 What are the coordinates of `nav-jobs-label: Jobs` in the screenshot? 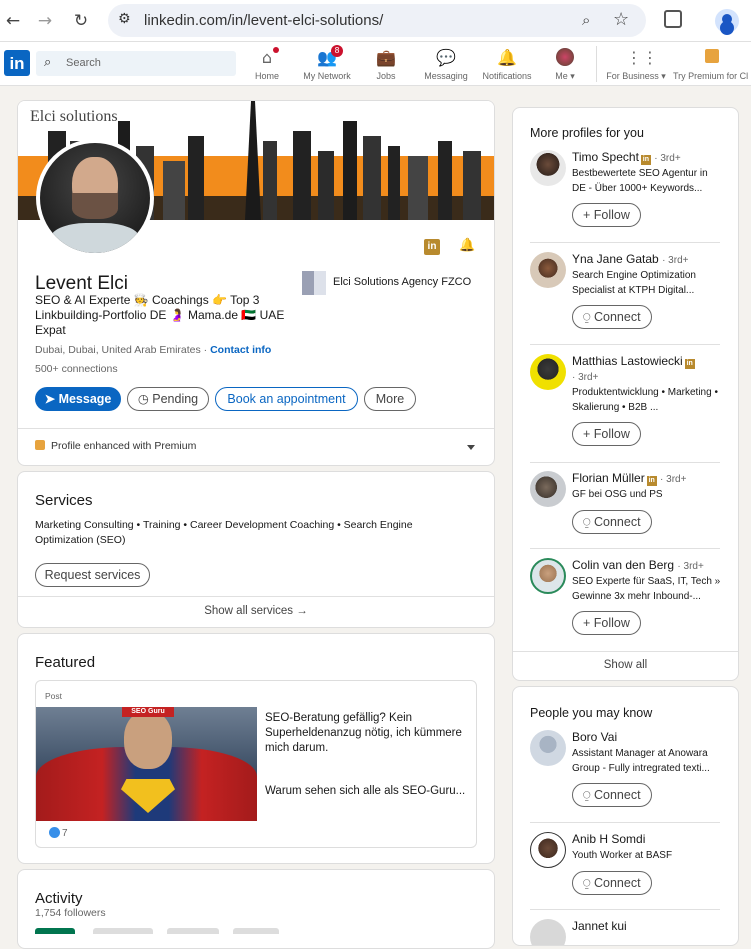 It's located at (386, 76).